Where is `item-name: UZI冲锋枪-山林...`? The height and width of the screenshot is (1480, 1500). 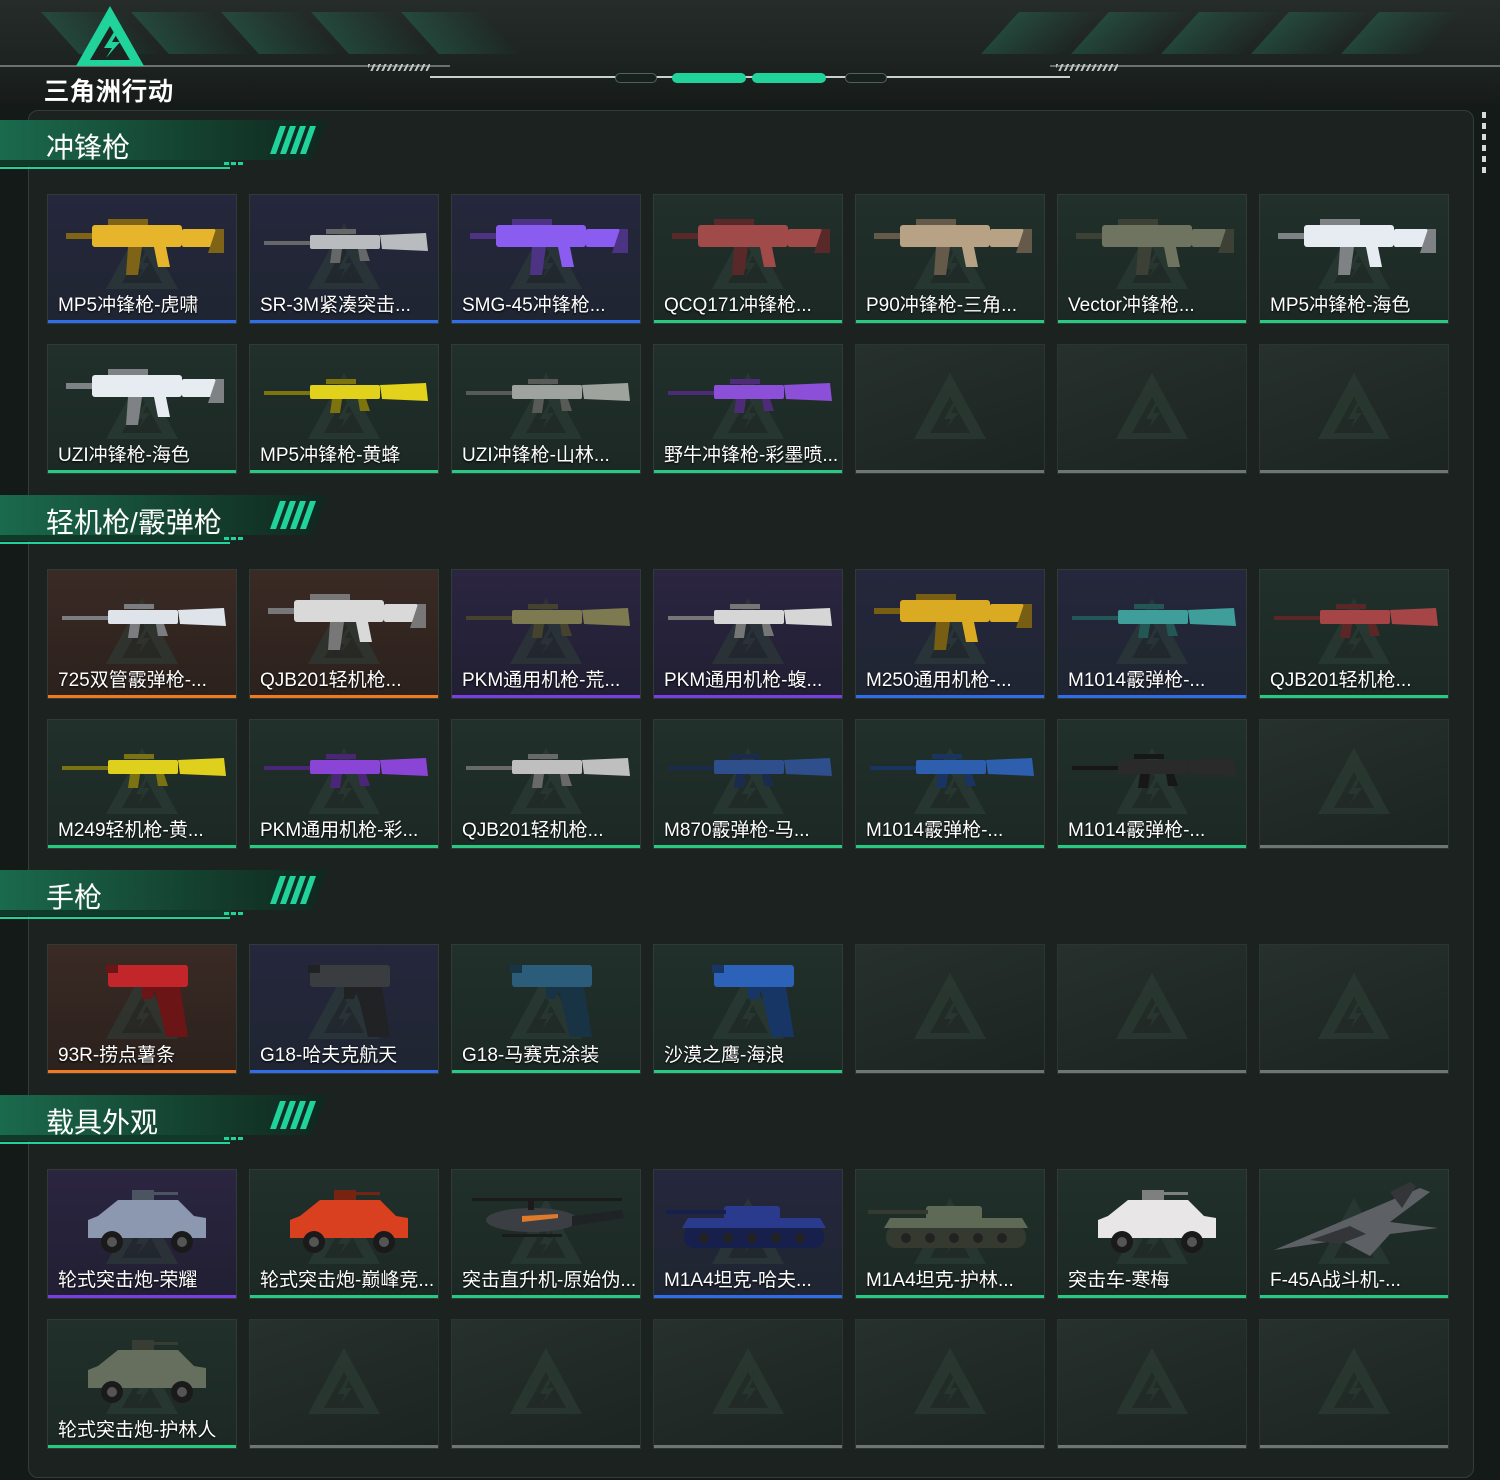
item-name: UZI冲锋枪-山林... is located at coordinates (536, 455).